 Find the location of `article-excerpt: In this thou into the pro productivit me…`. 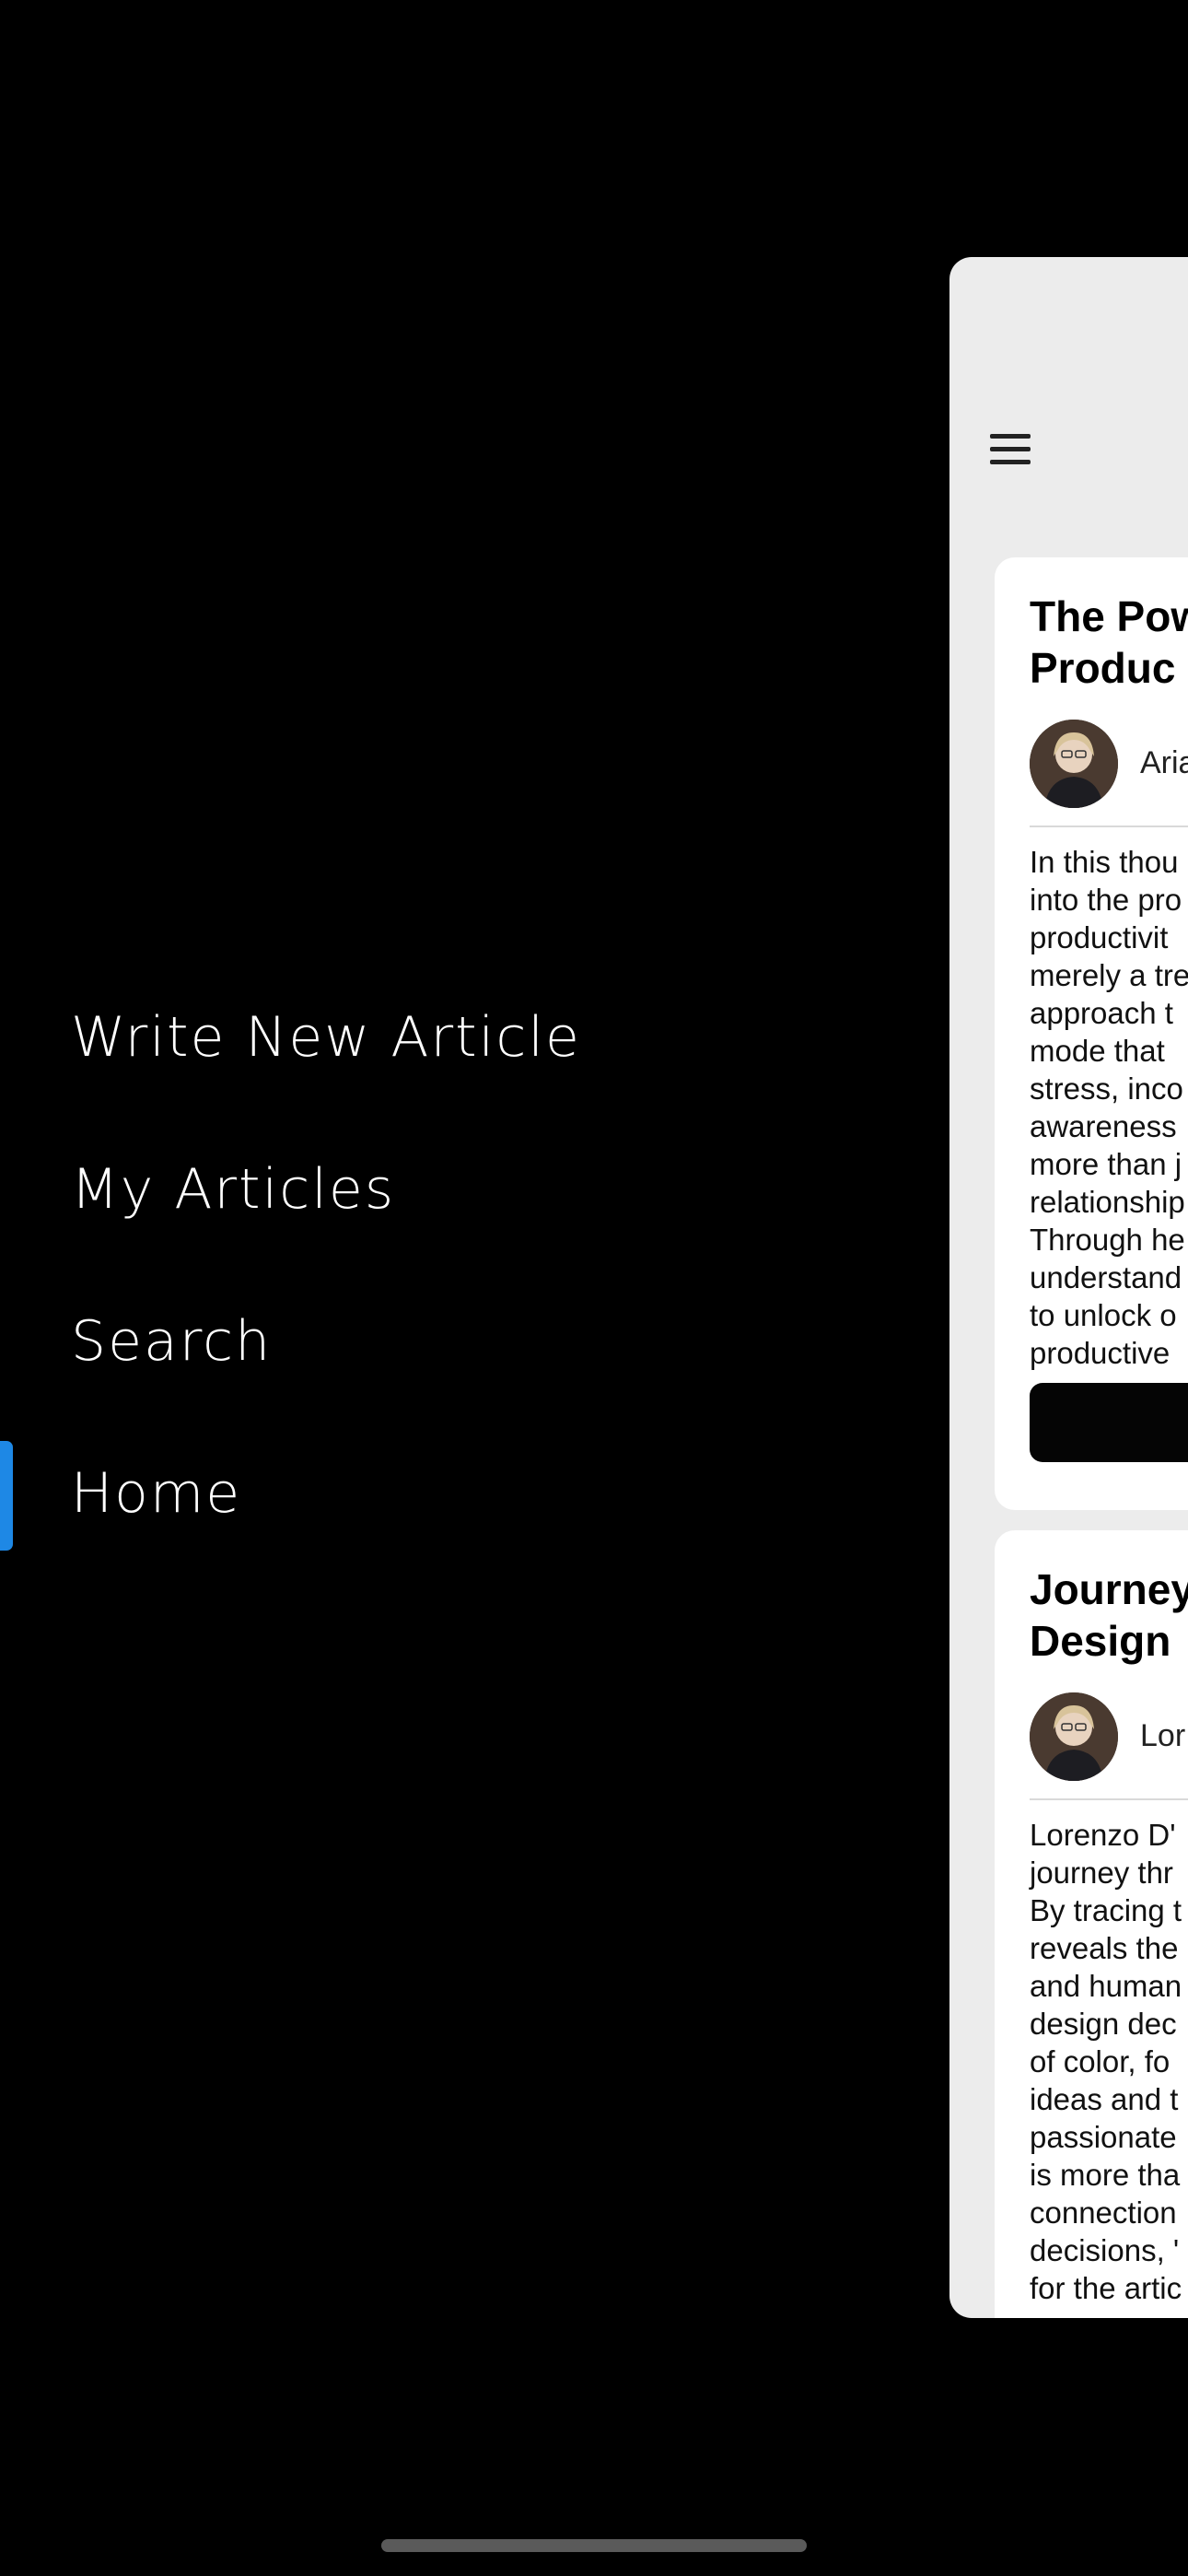

article-excerpt: In this thou into the pro productivit me… is located at coordinates (1109, 1107).